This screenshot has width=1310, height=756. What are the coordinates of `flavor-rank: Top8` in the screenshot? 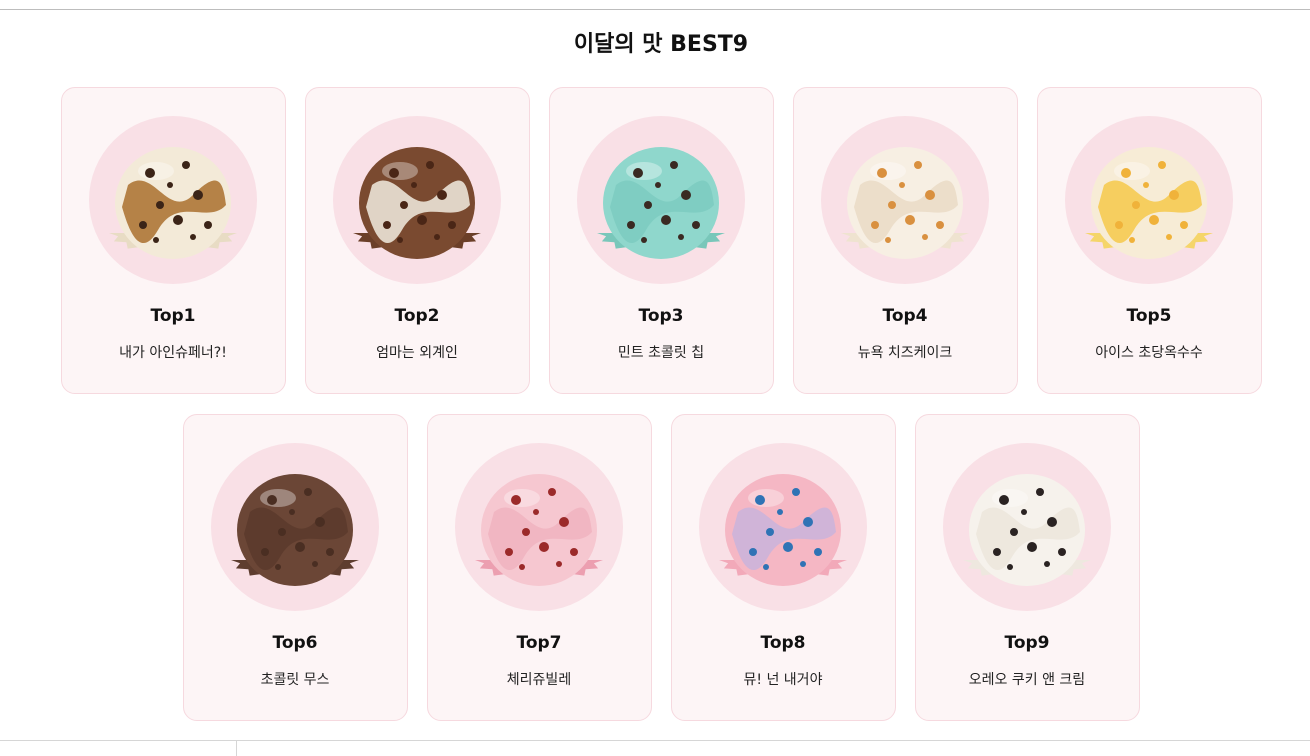 It's located at (783, 643).